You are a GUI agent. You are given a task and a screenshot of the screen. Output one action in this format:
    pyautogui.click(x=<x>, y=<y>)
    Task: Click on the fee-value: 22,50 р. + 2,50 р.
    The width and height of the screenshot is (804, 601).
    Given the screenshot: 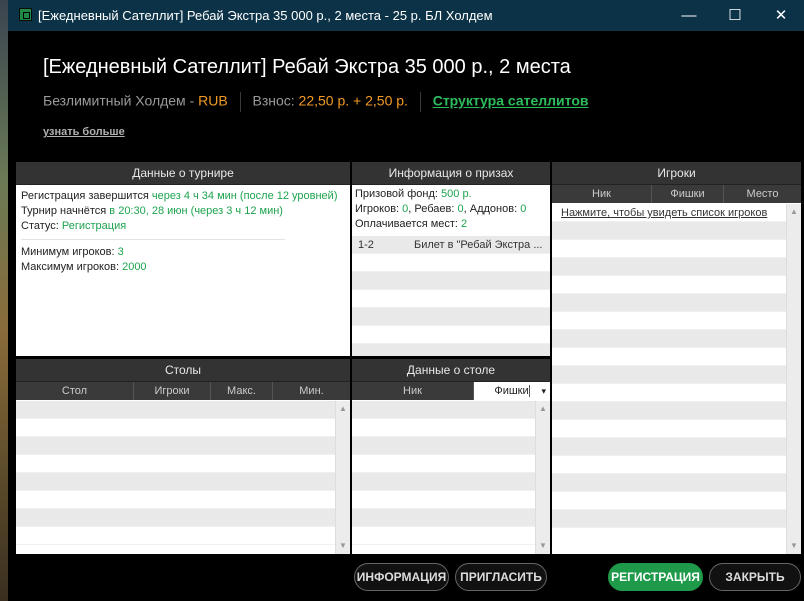 What is the action you would take?
    pyautogui.click(x=353, y=100)
    